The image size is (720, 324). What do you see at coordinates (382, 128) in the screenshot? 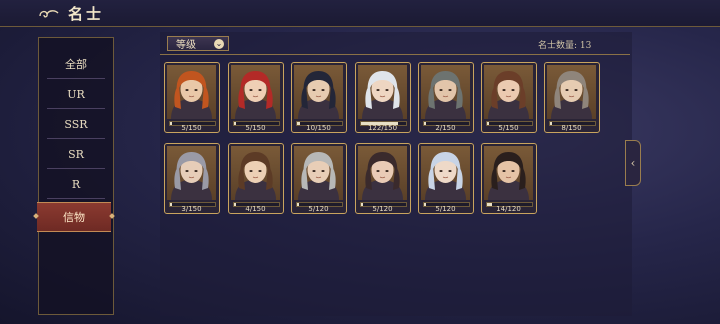
I see `progress-text: 122/150` at bounding box center [382, 128].